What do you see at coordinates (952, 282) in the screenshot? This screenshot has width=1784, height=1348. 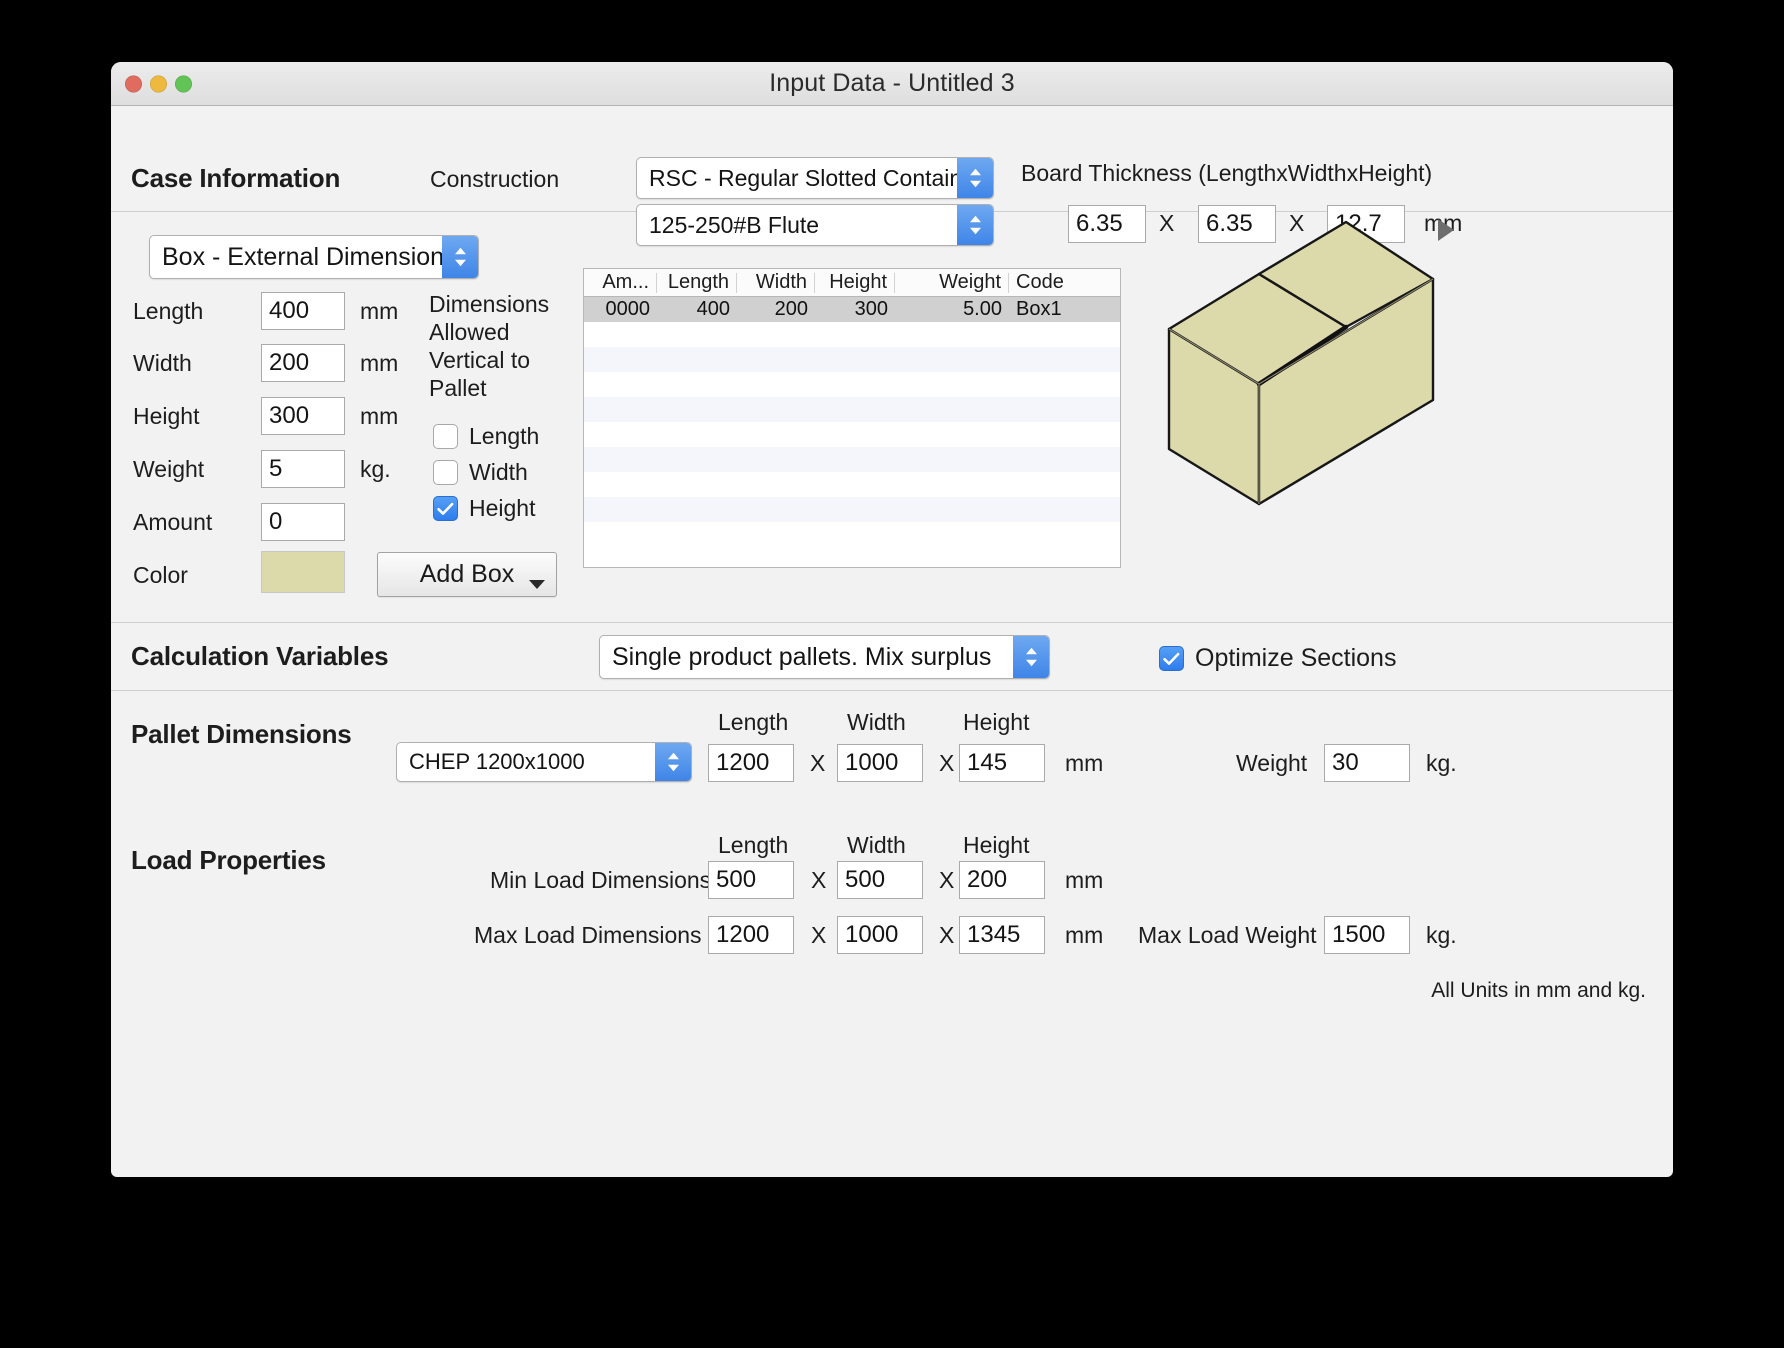 I see `th-weight: Weight` at bounding box center [952, 282].